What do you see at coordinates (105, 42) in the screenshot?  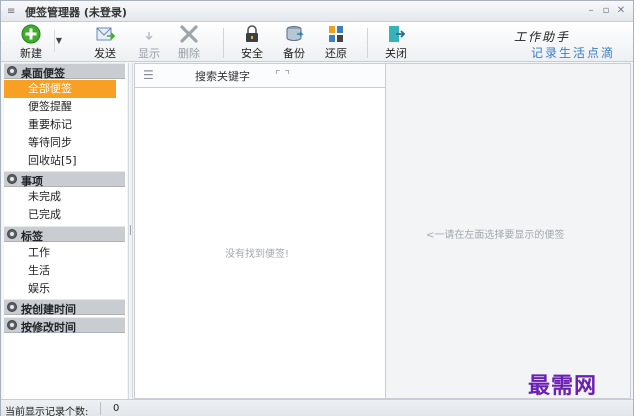 I see `send-button: 发送` at bounding box center [105, 42].